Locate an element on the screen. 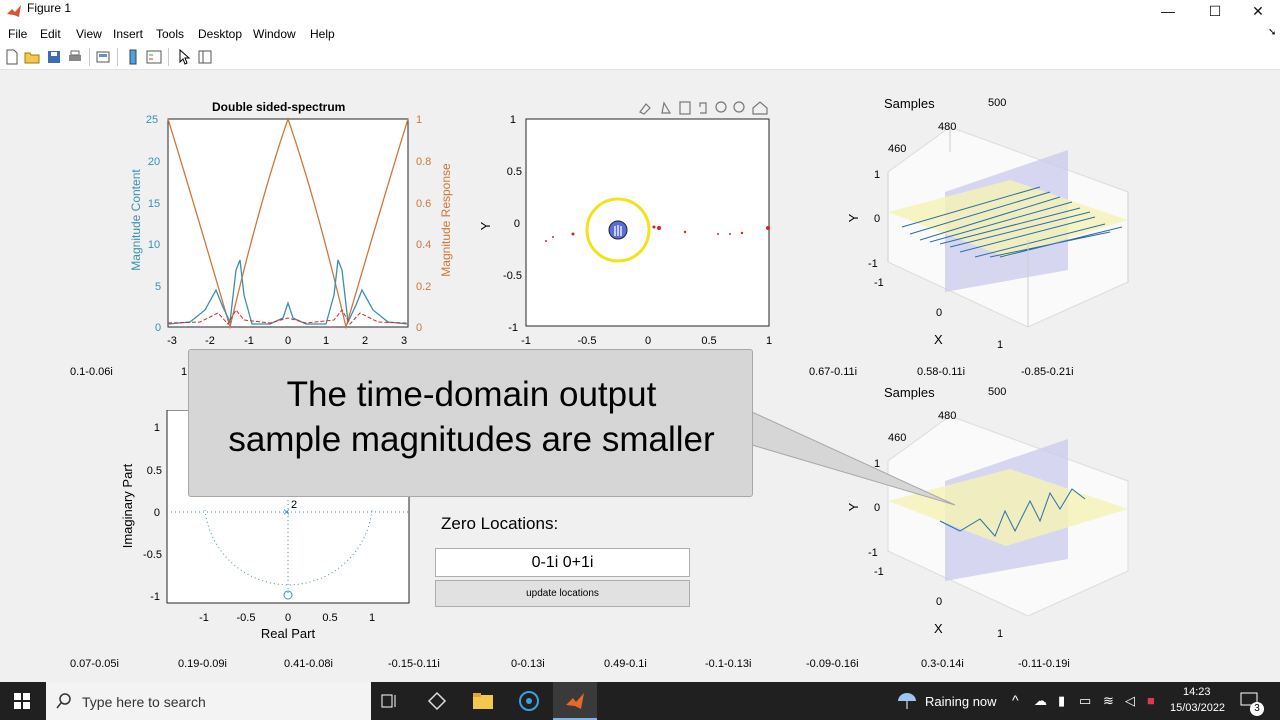  legend-icon is located at coordinates (154, 57).